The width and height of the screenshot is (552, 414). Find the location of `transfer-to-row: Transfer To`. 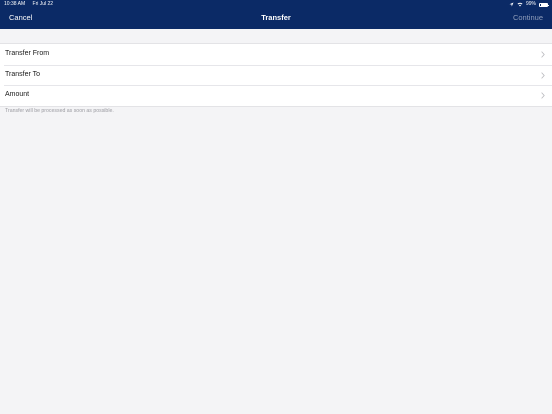

transfer-to-row: Transfer To is located at coordinates (276, 75).